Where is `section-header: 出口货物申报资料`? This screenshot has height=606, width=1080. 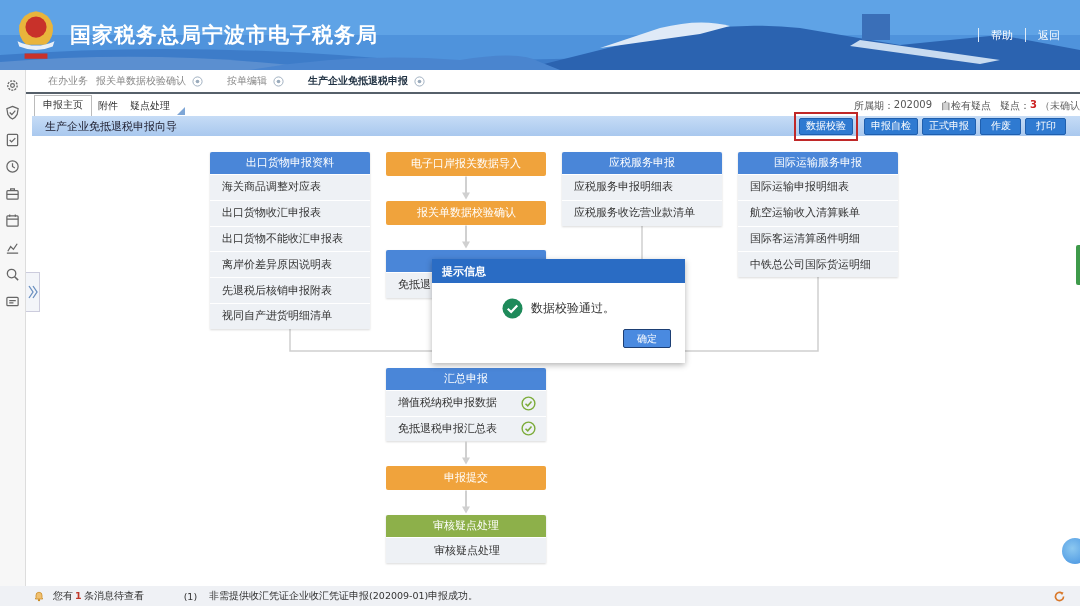
section-header: 出口货物申报资料 is located at coordinates (290, 163).